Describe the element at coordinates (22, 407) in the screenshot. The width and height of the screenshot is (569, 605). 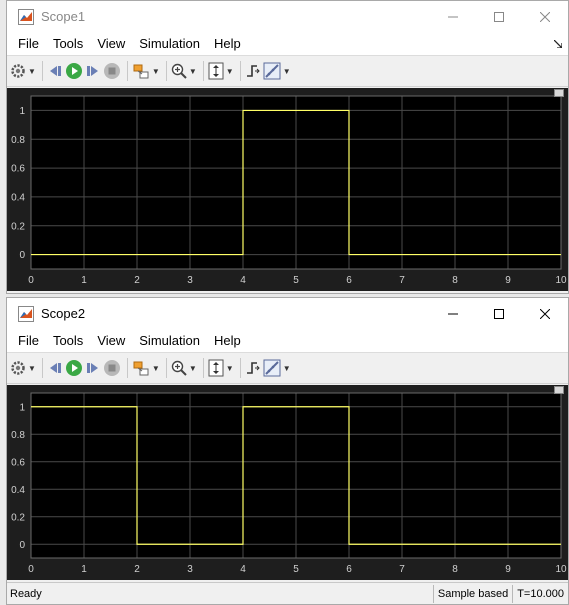
I see `y-tick-label: 1` at that location.